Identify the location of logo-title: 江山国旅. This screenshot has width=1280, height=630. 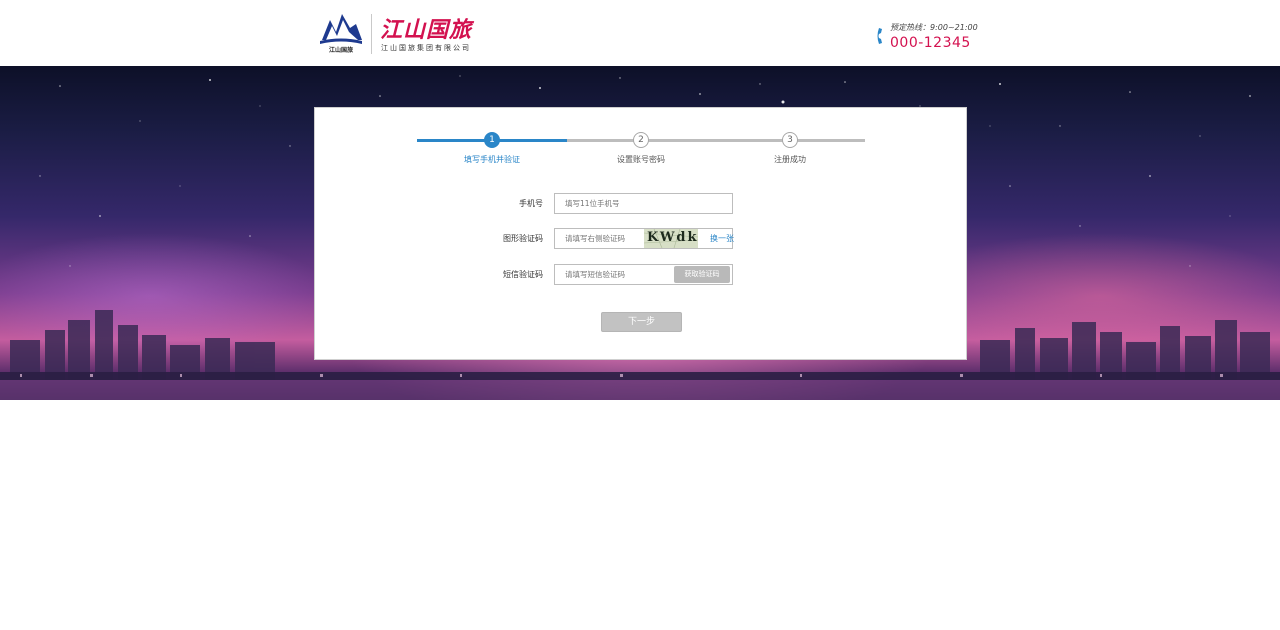
(426, 30).